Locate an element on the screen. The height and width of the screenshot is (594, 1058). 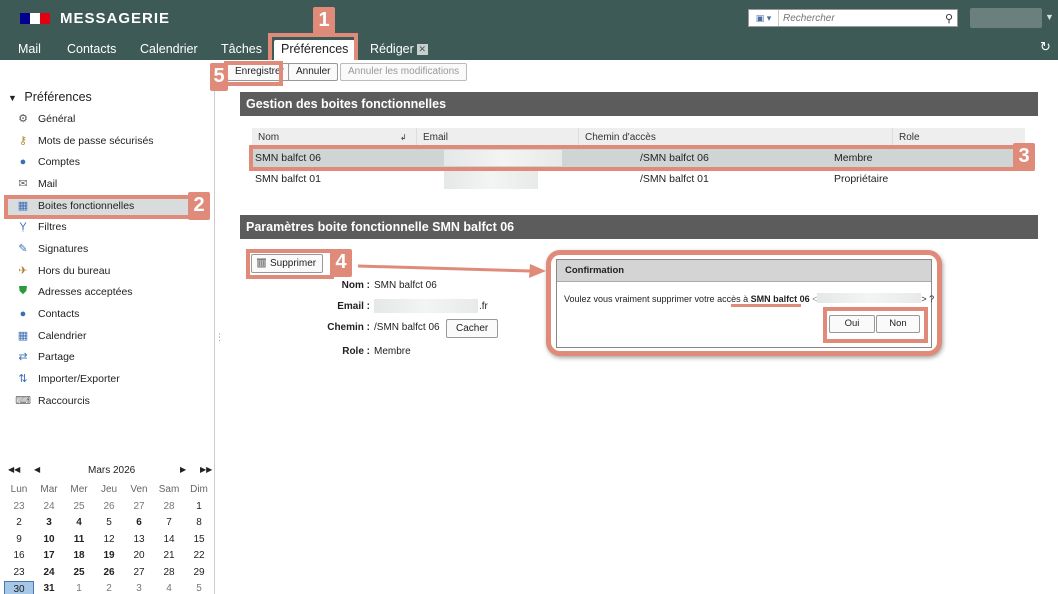
callout-box-row is located at coordinates (641, 158).